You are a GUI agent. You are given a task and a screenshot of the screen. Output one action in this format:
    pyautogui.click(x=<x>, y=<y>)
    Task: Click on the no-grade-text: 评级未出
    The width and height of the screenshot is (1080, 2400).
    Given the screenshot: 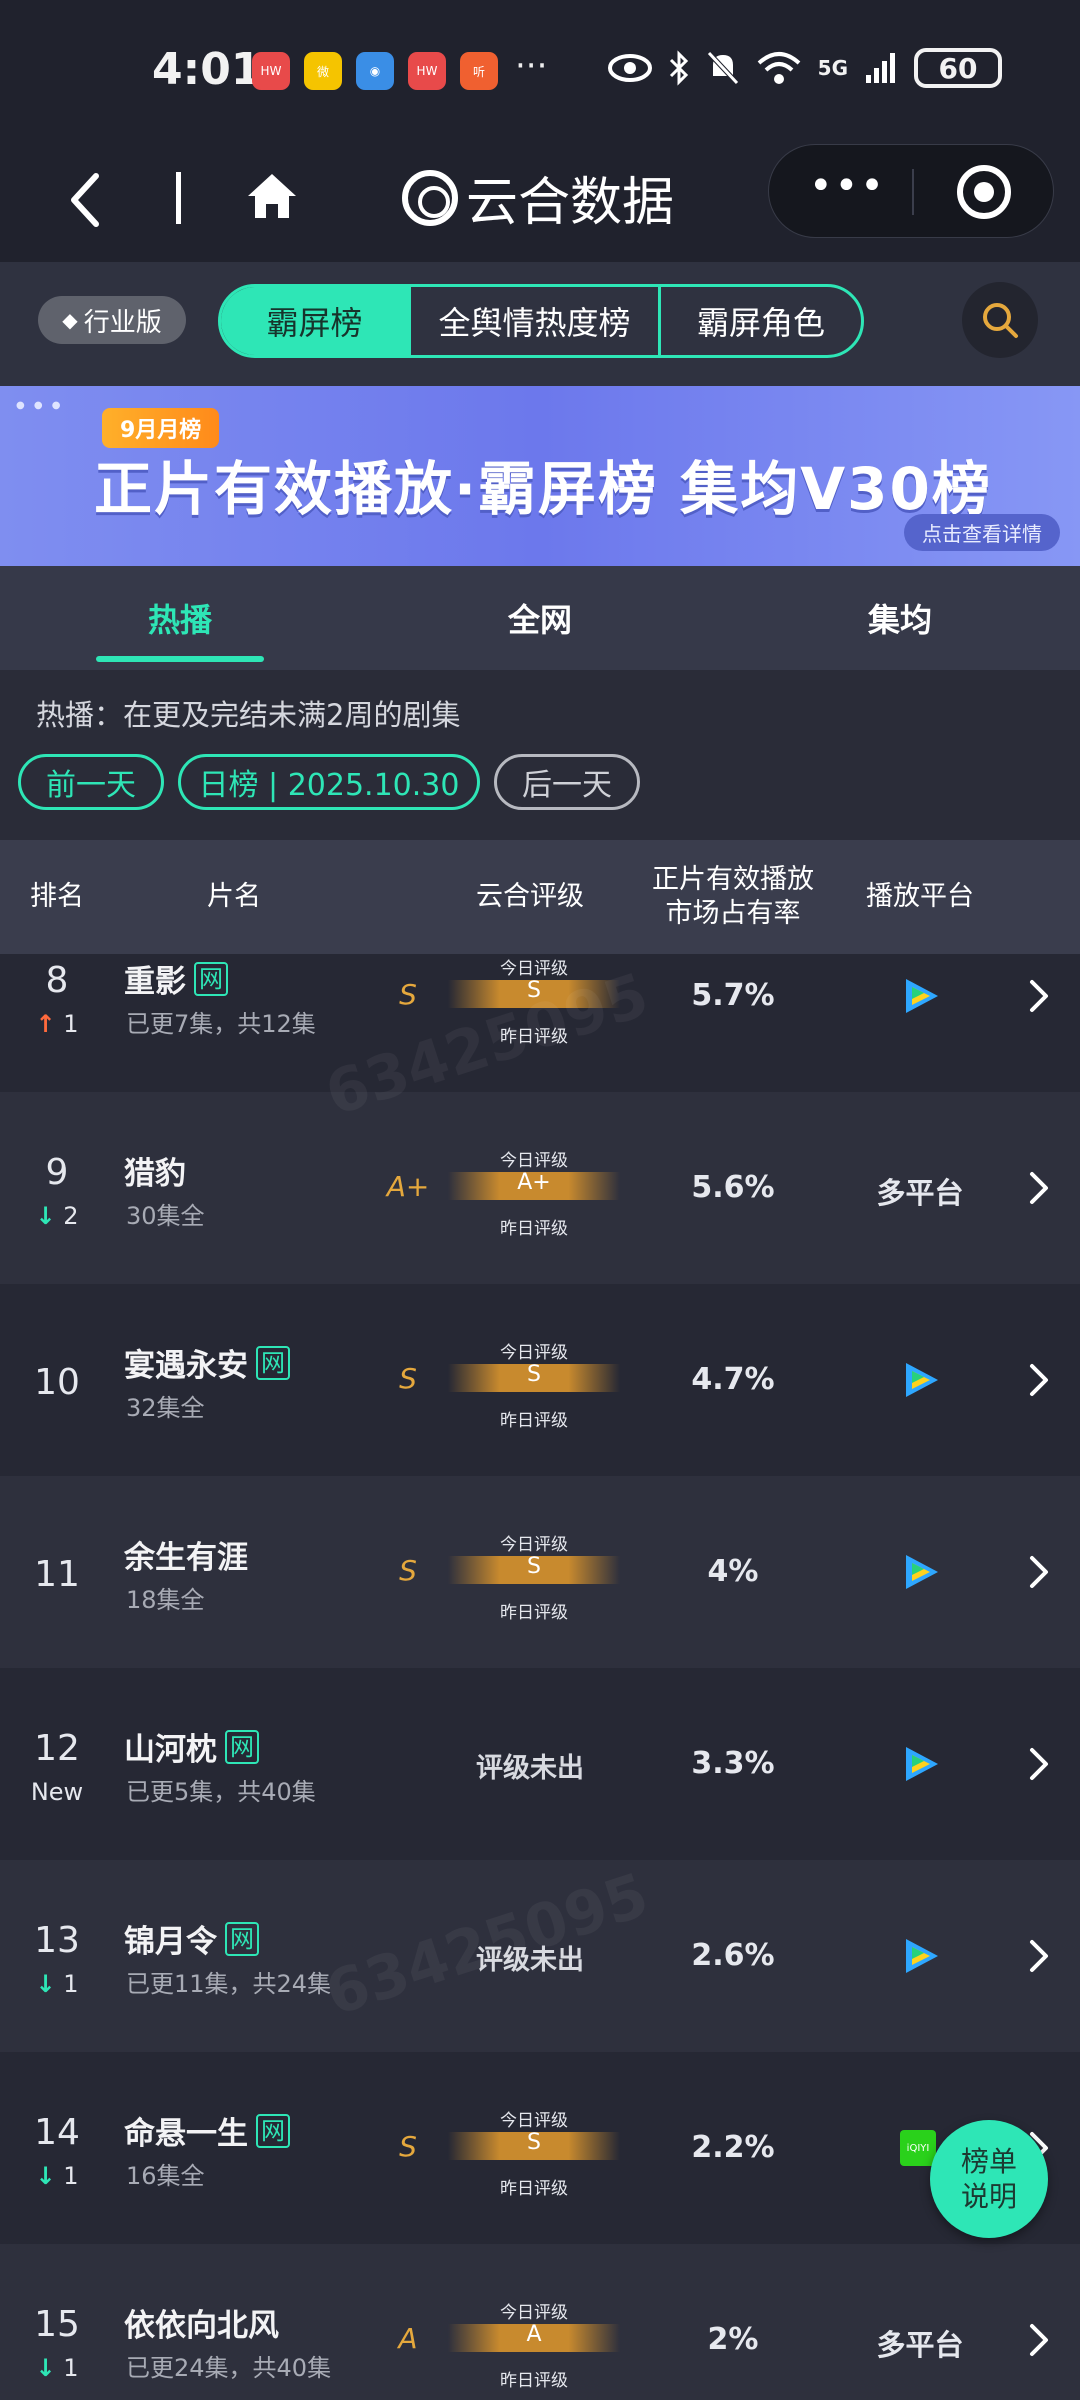 What is the action you would take?
    pyautogui.click(x=530, y=1960)
    